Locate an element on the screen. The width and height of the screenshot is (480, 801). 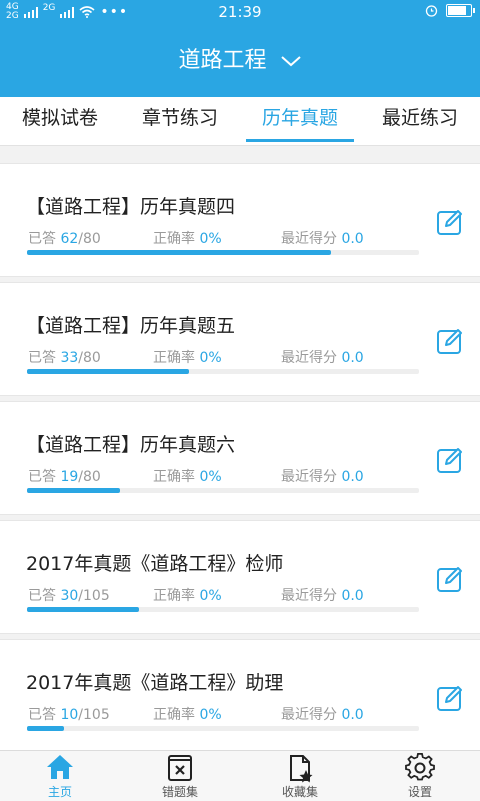
exam-title: 2017年真题《道路工程》检师 is located at coordinates (155, 564).